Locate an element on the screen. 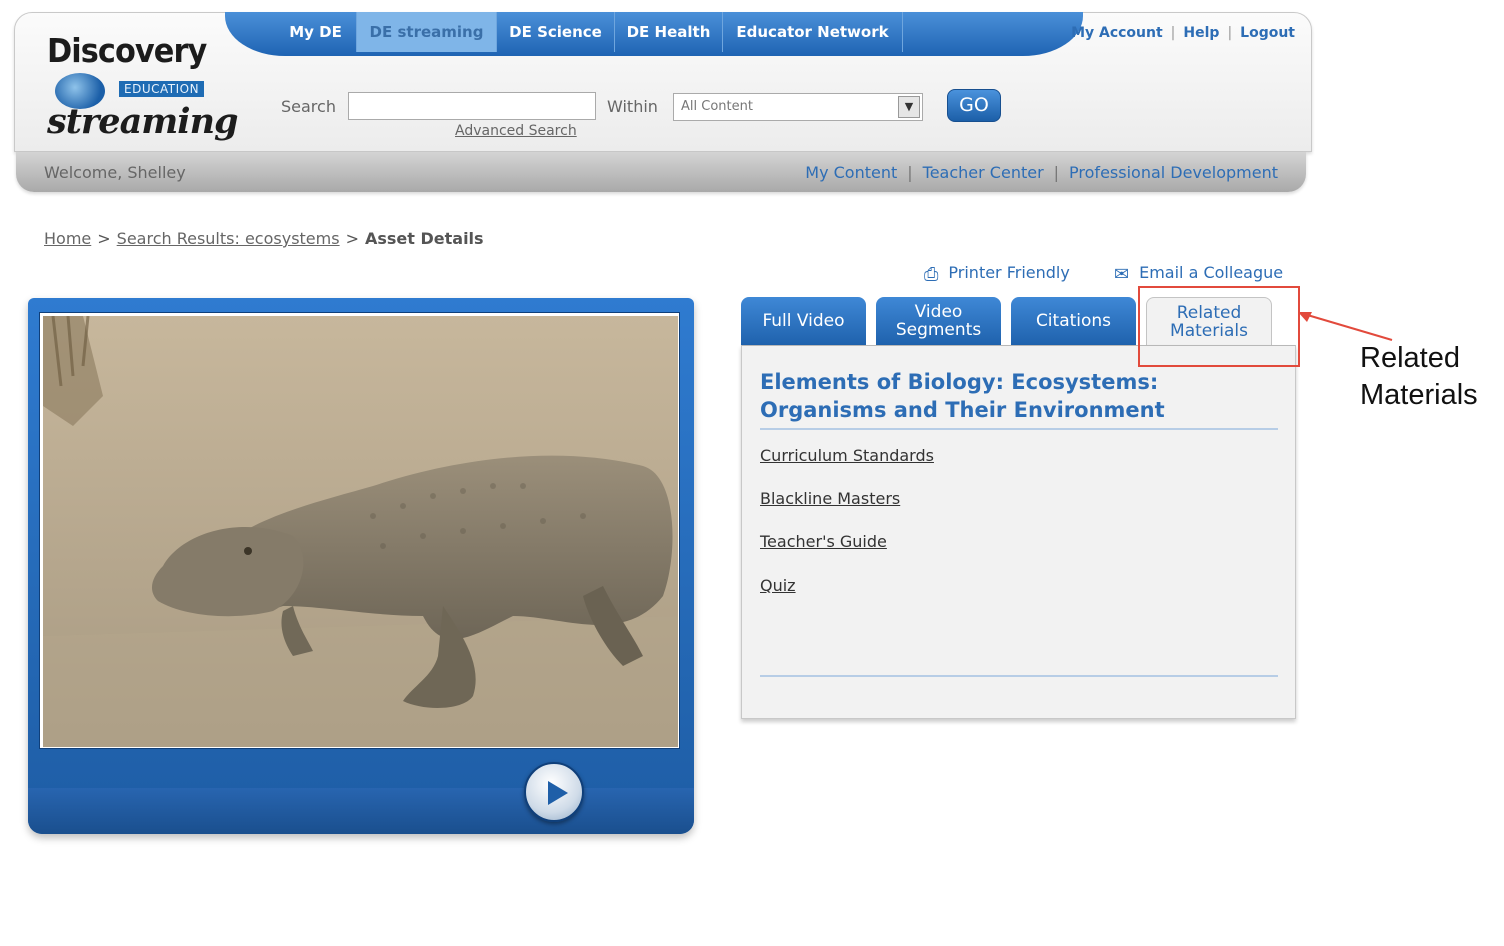 The image size is (1504, 946). printer-friendly-link: ⎙ Printer Friendly is located at coordinates (997, 274).